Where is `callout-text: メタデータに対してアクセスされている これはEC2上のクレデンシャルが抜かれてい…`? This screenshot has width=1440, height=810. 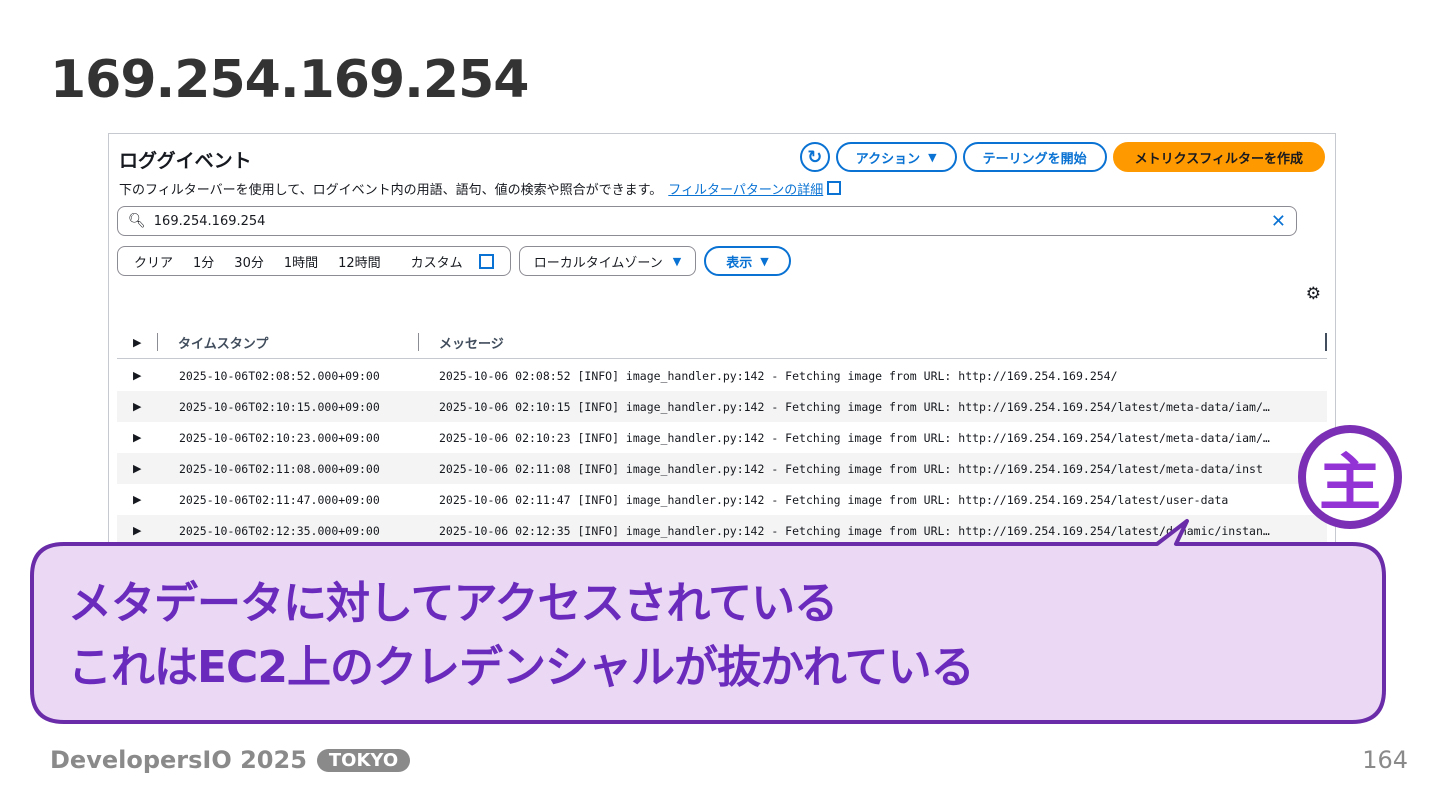 callout-text: メタデータに対してアクセスされている これはEC2上のクレデンシャルが抜かれてい… is located at coordinates (521, 636).